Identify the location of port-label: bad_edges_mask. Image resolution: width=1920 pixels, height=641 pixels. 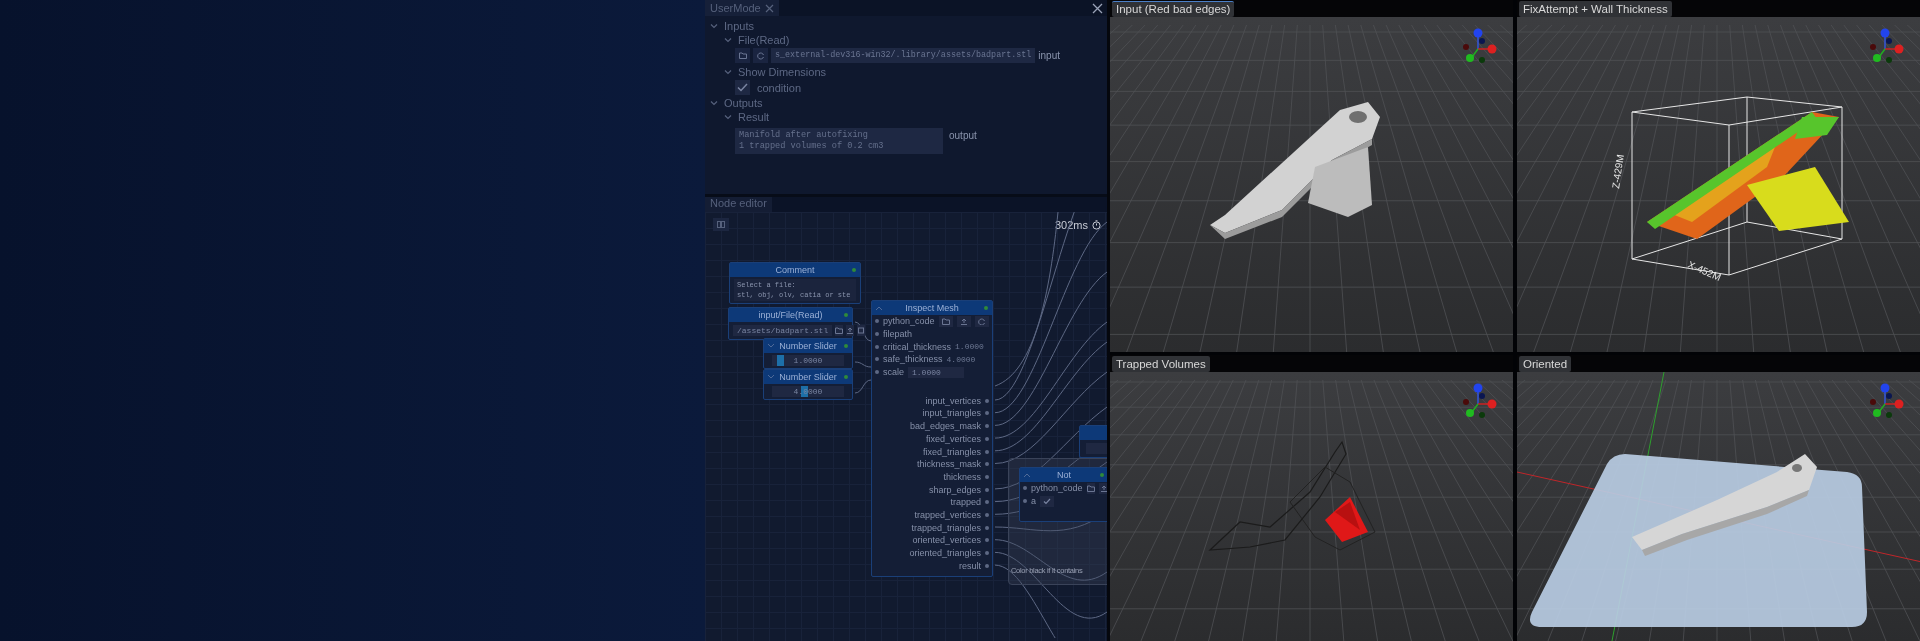
(945, 426).